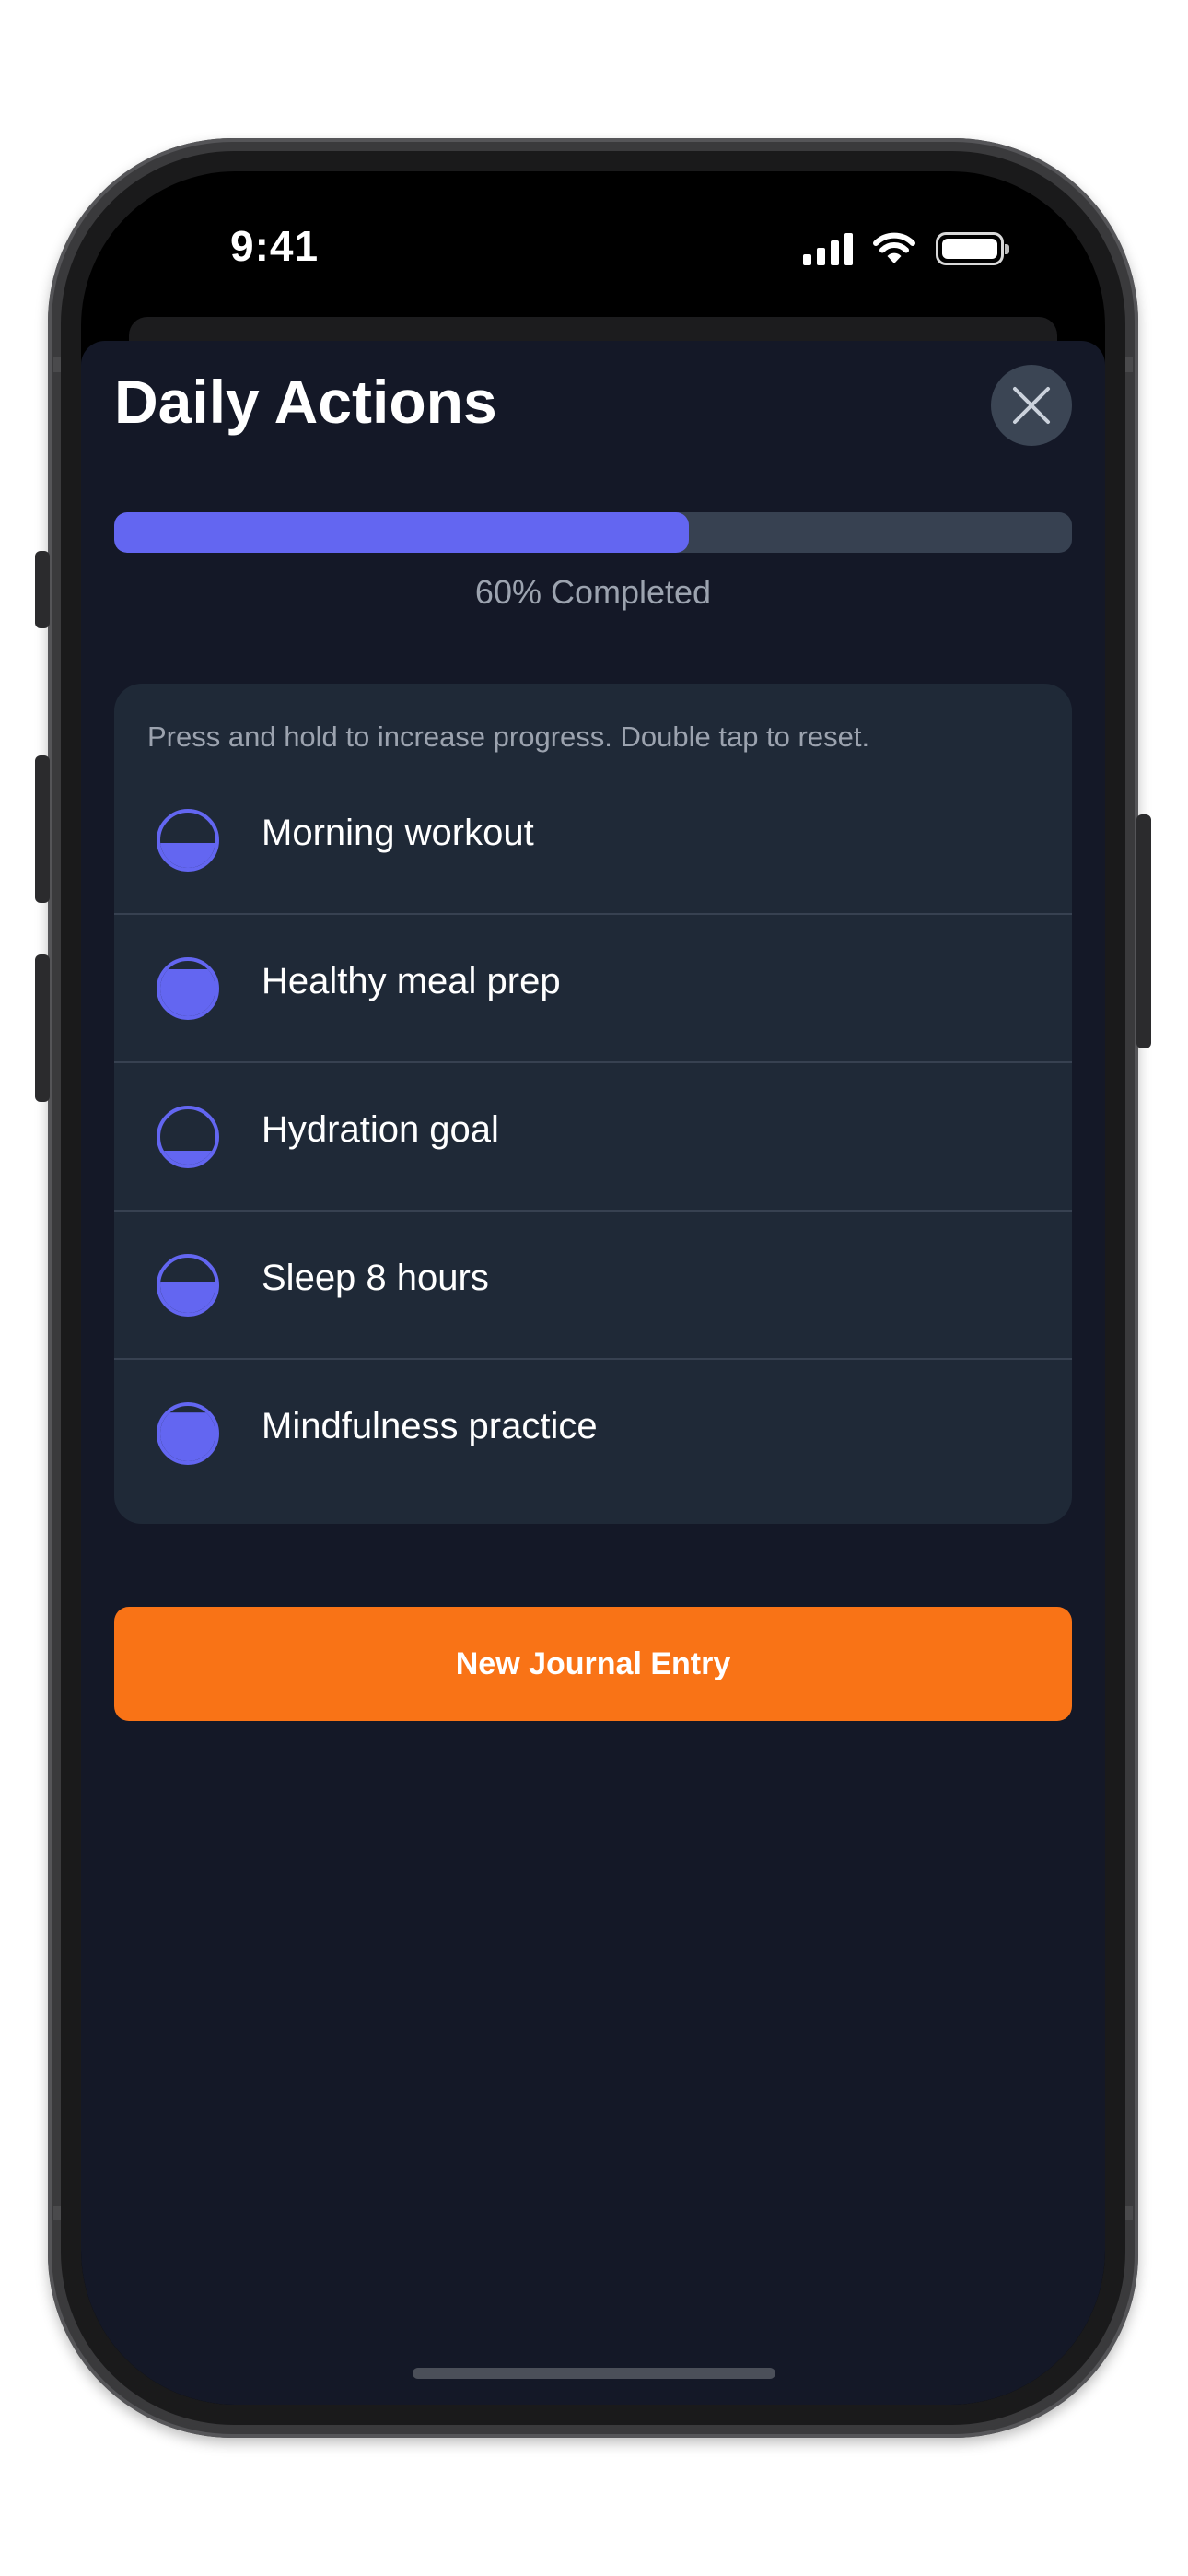 Image resolution: width=1188 pixels, height=2576 pixels. I want to click on progress-ring-fill, so click(187, 1297).